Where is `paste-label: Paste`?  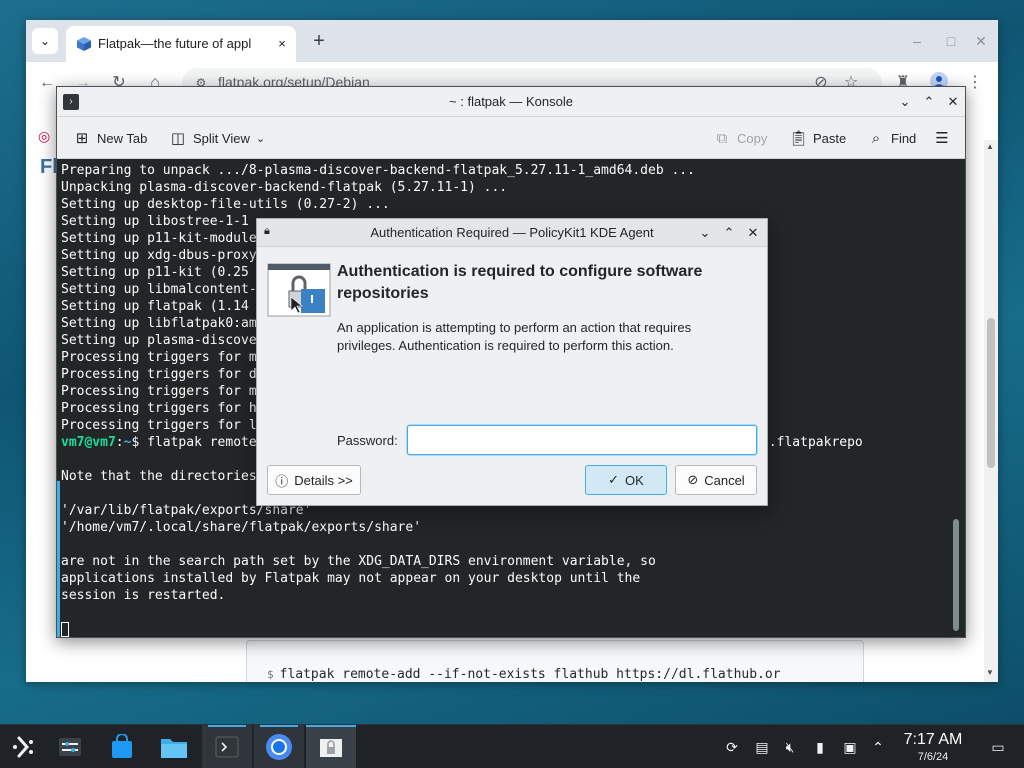
paste-label: Paste is located at coordinates (830, 138).